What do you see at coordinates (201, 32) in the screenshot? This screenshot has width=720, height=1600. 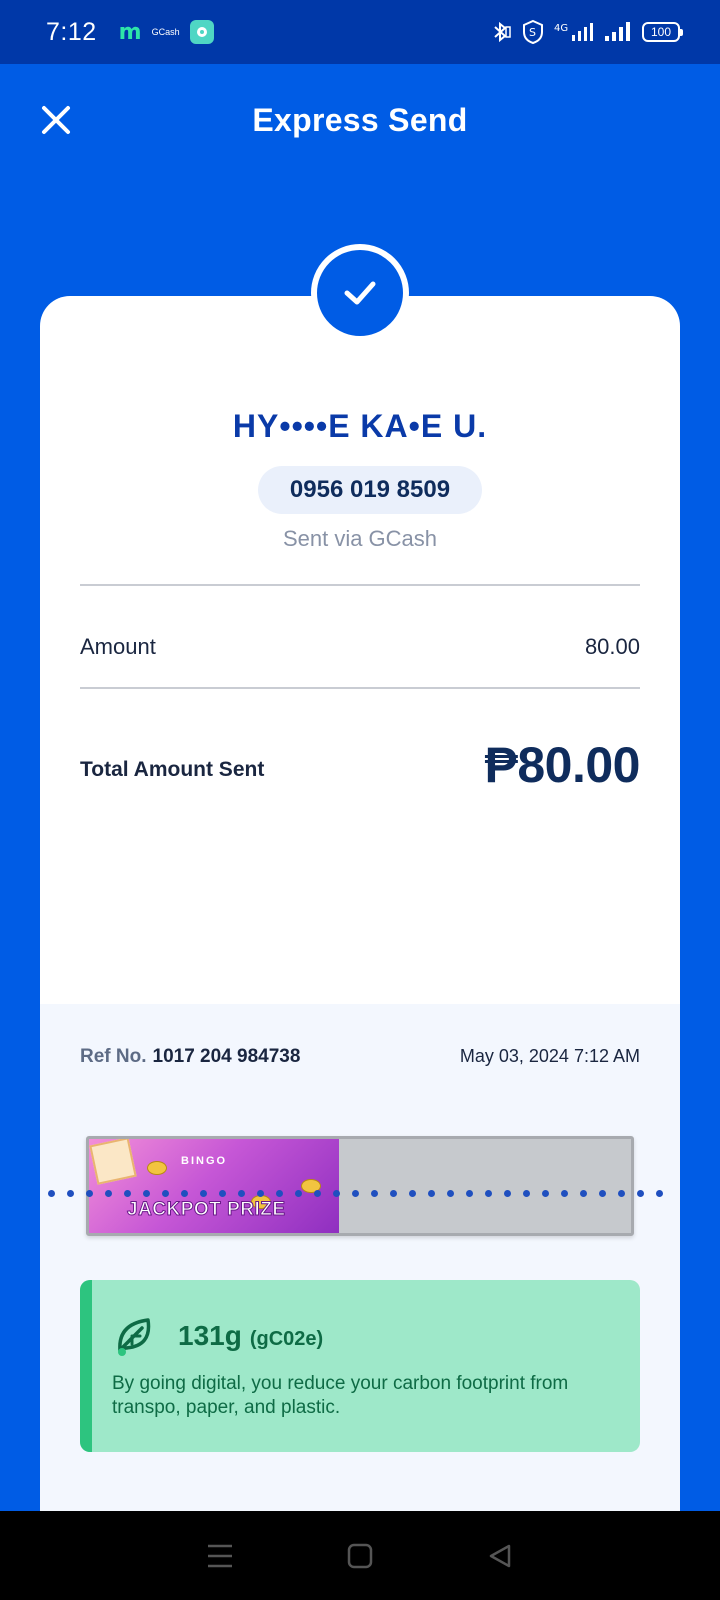 I see `chat-app-icon` at bounding box center [201, 32].